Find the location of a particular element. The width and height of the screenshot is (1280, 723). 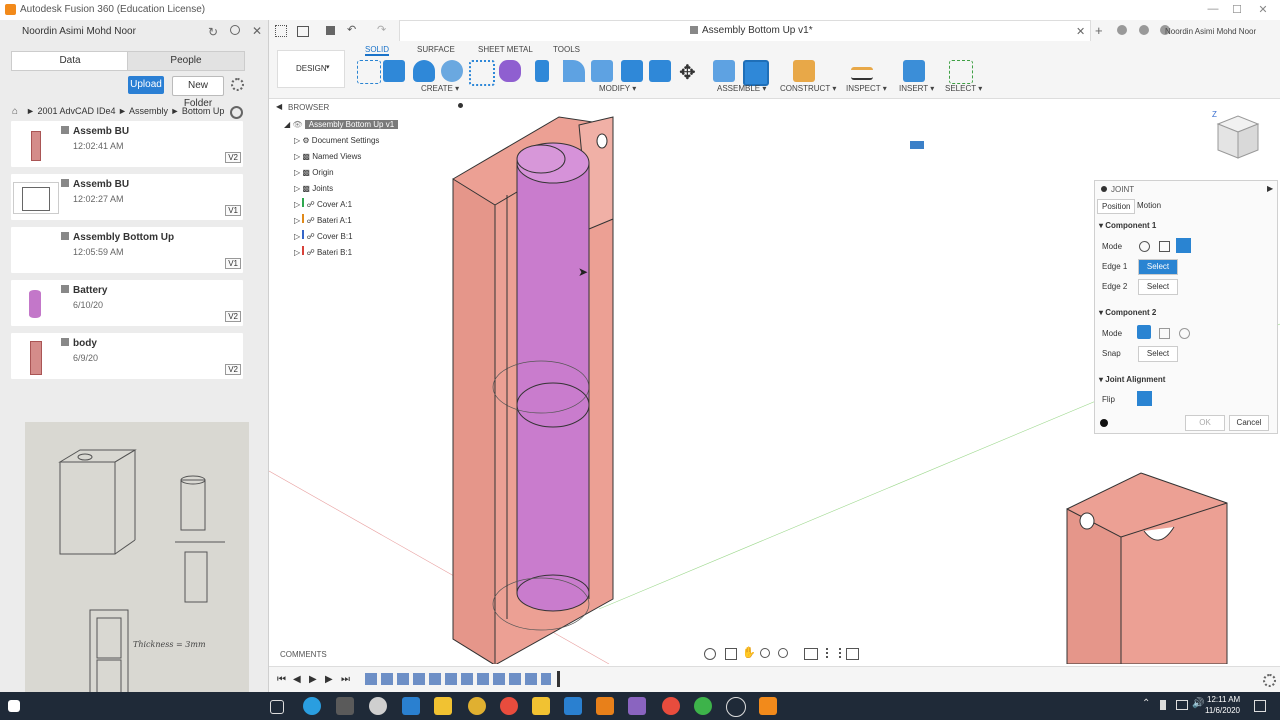

orbit-icon is located at coordinates (710, 654).